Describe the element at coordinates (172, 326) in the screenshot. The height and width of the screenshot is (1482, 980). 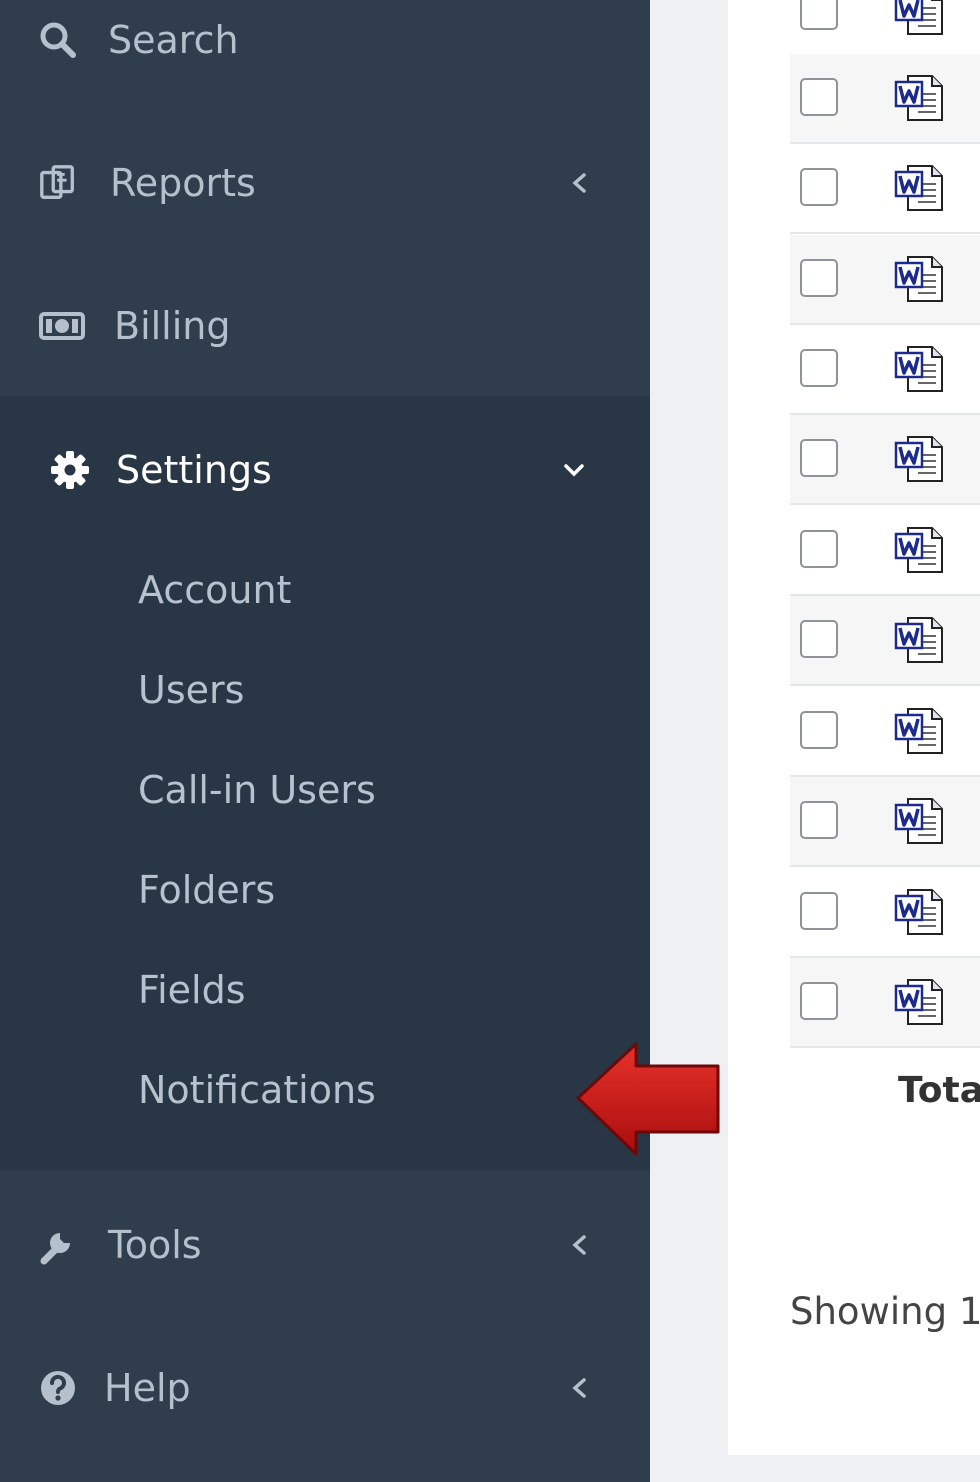
I see `sidebar-item-label: Billing` at that location.